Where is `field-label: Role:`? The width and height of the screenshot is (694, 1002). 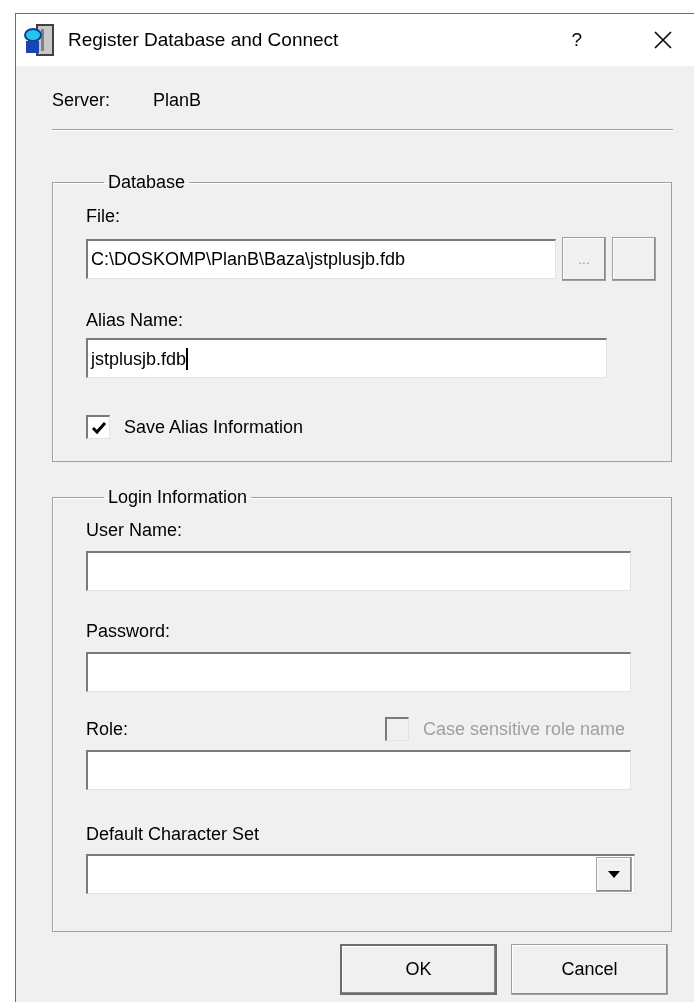 field-label: Role: is located at coordinates (107, 729).